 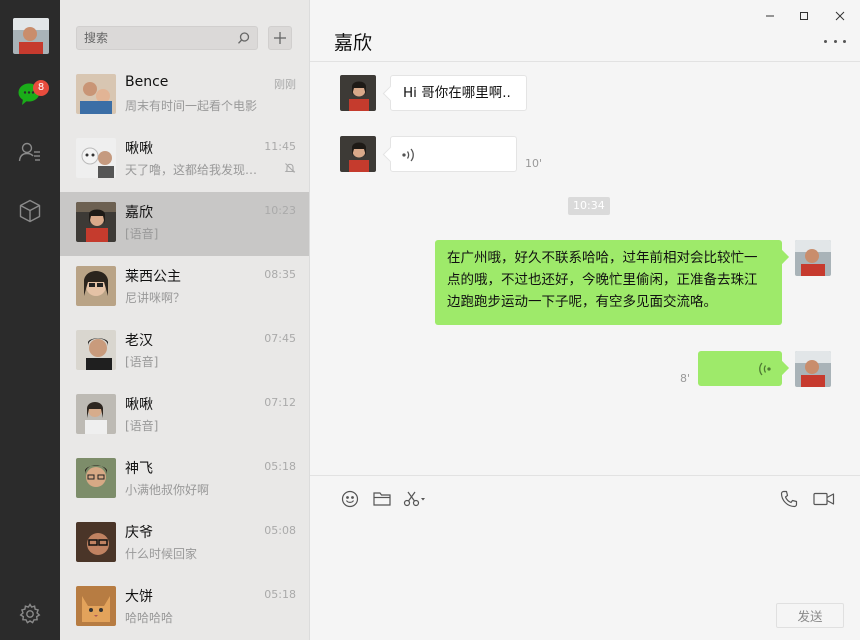 I want to click on chat-title: 嘉欣, so click(x=353, y=43).